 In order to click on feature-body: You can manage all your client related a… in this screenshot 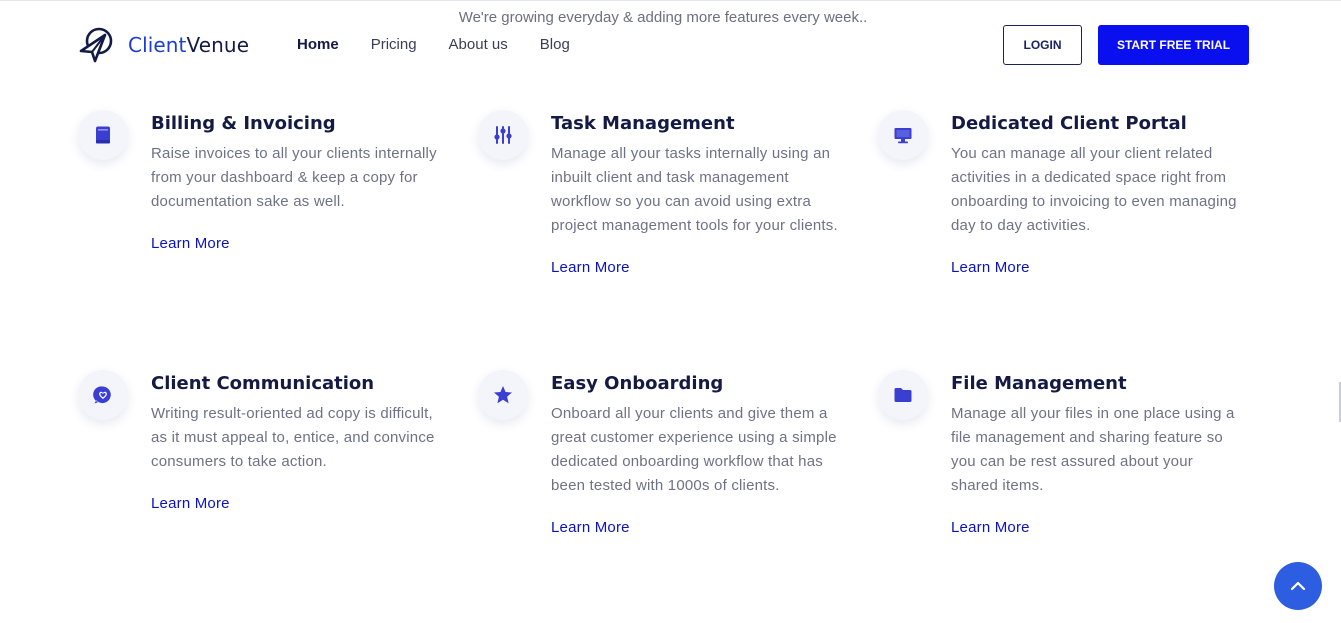, I will do `click(1096, 211)`.